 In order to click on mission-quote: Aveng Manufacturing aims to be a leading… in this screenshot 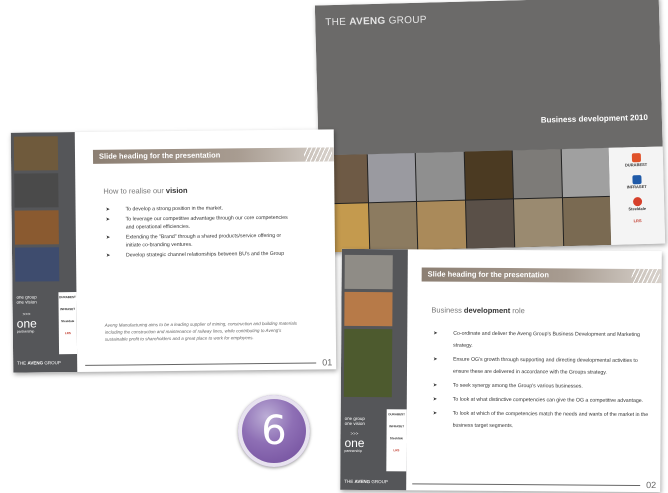, I will do `click(201, 331)`.